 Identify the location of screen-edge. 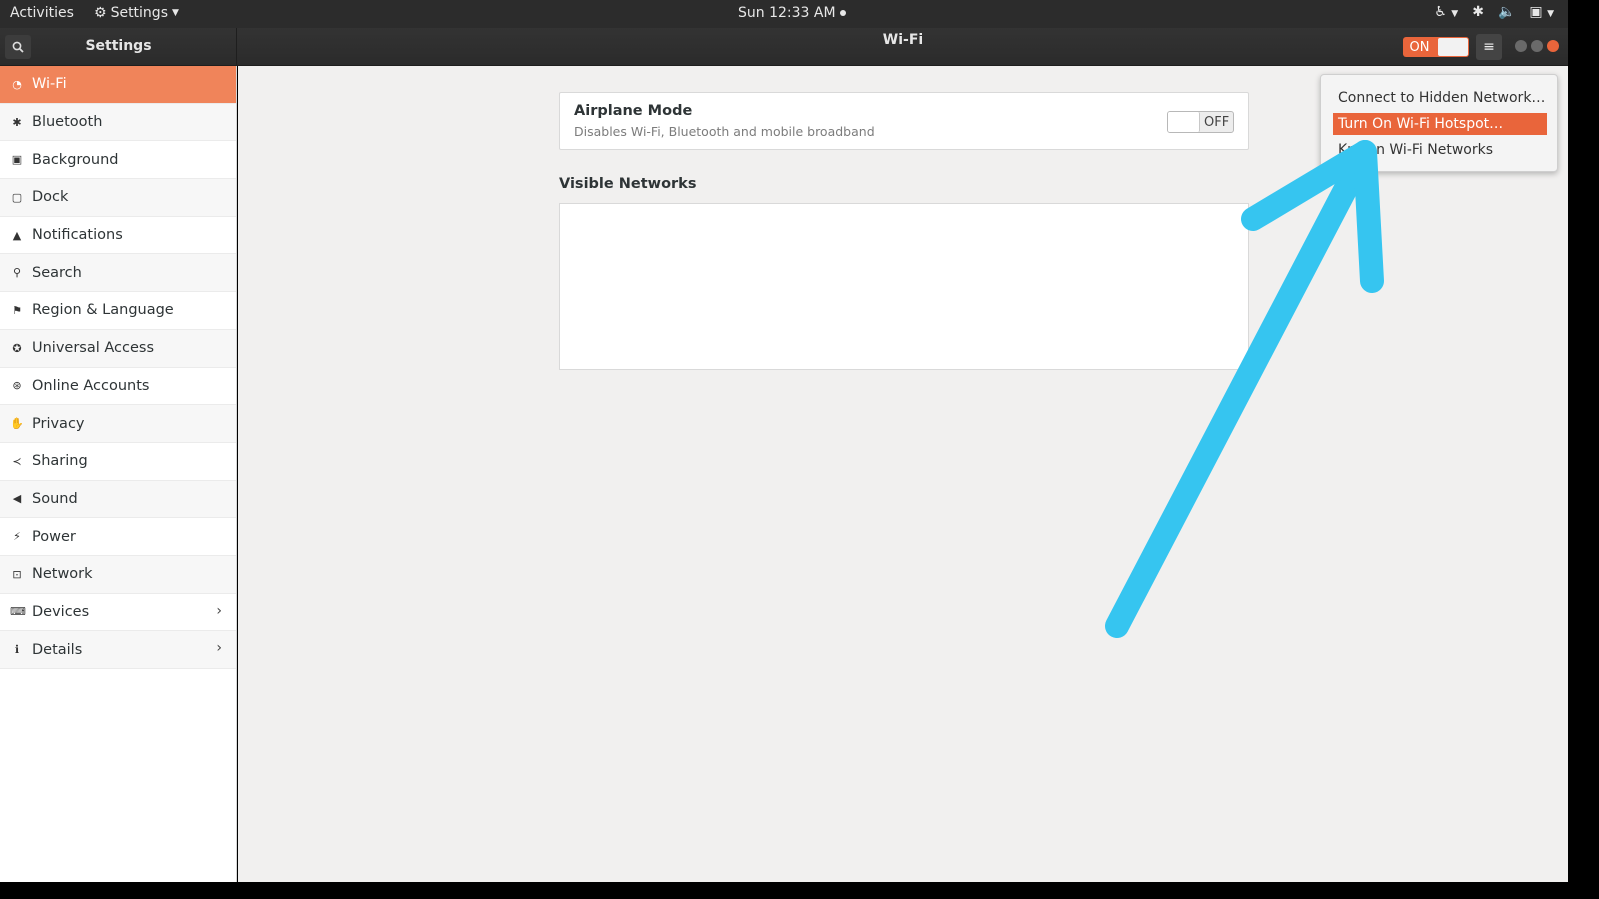
(1583, 449).